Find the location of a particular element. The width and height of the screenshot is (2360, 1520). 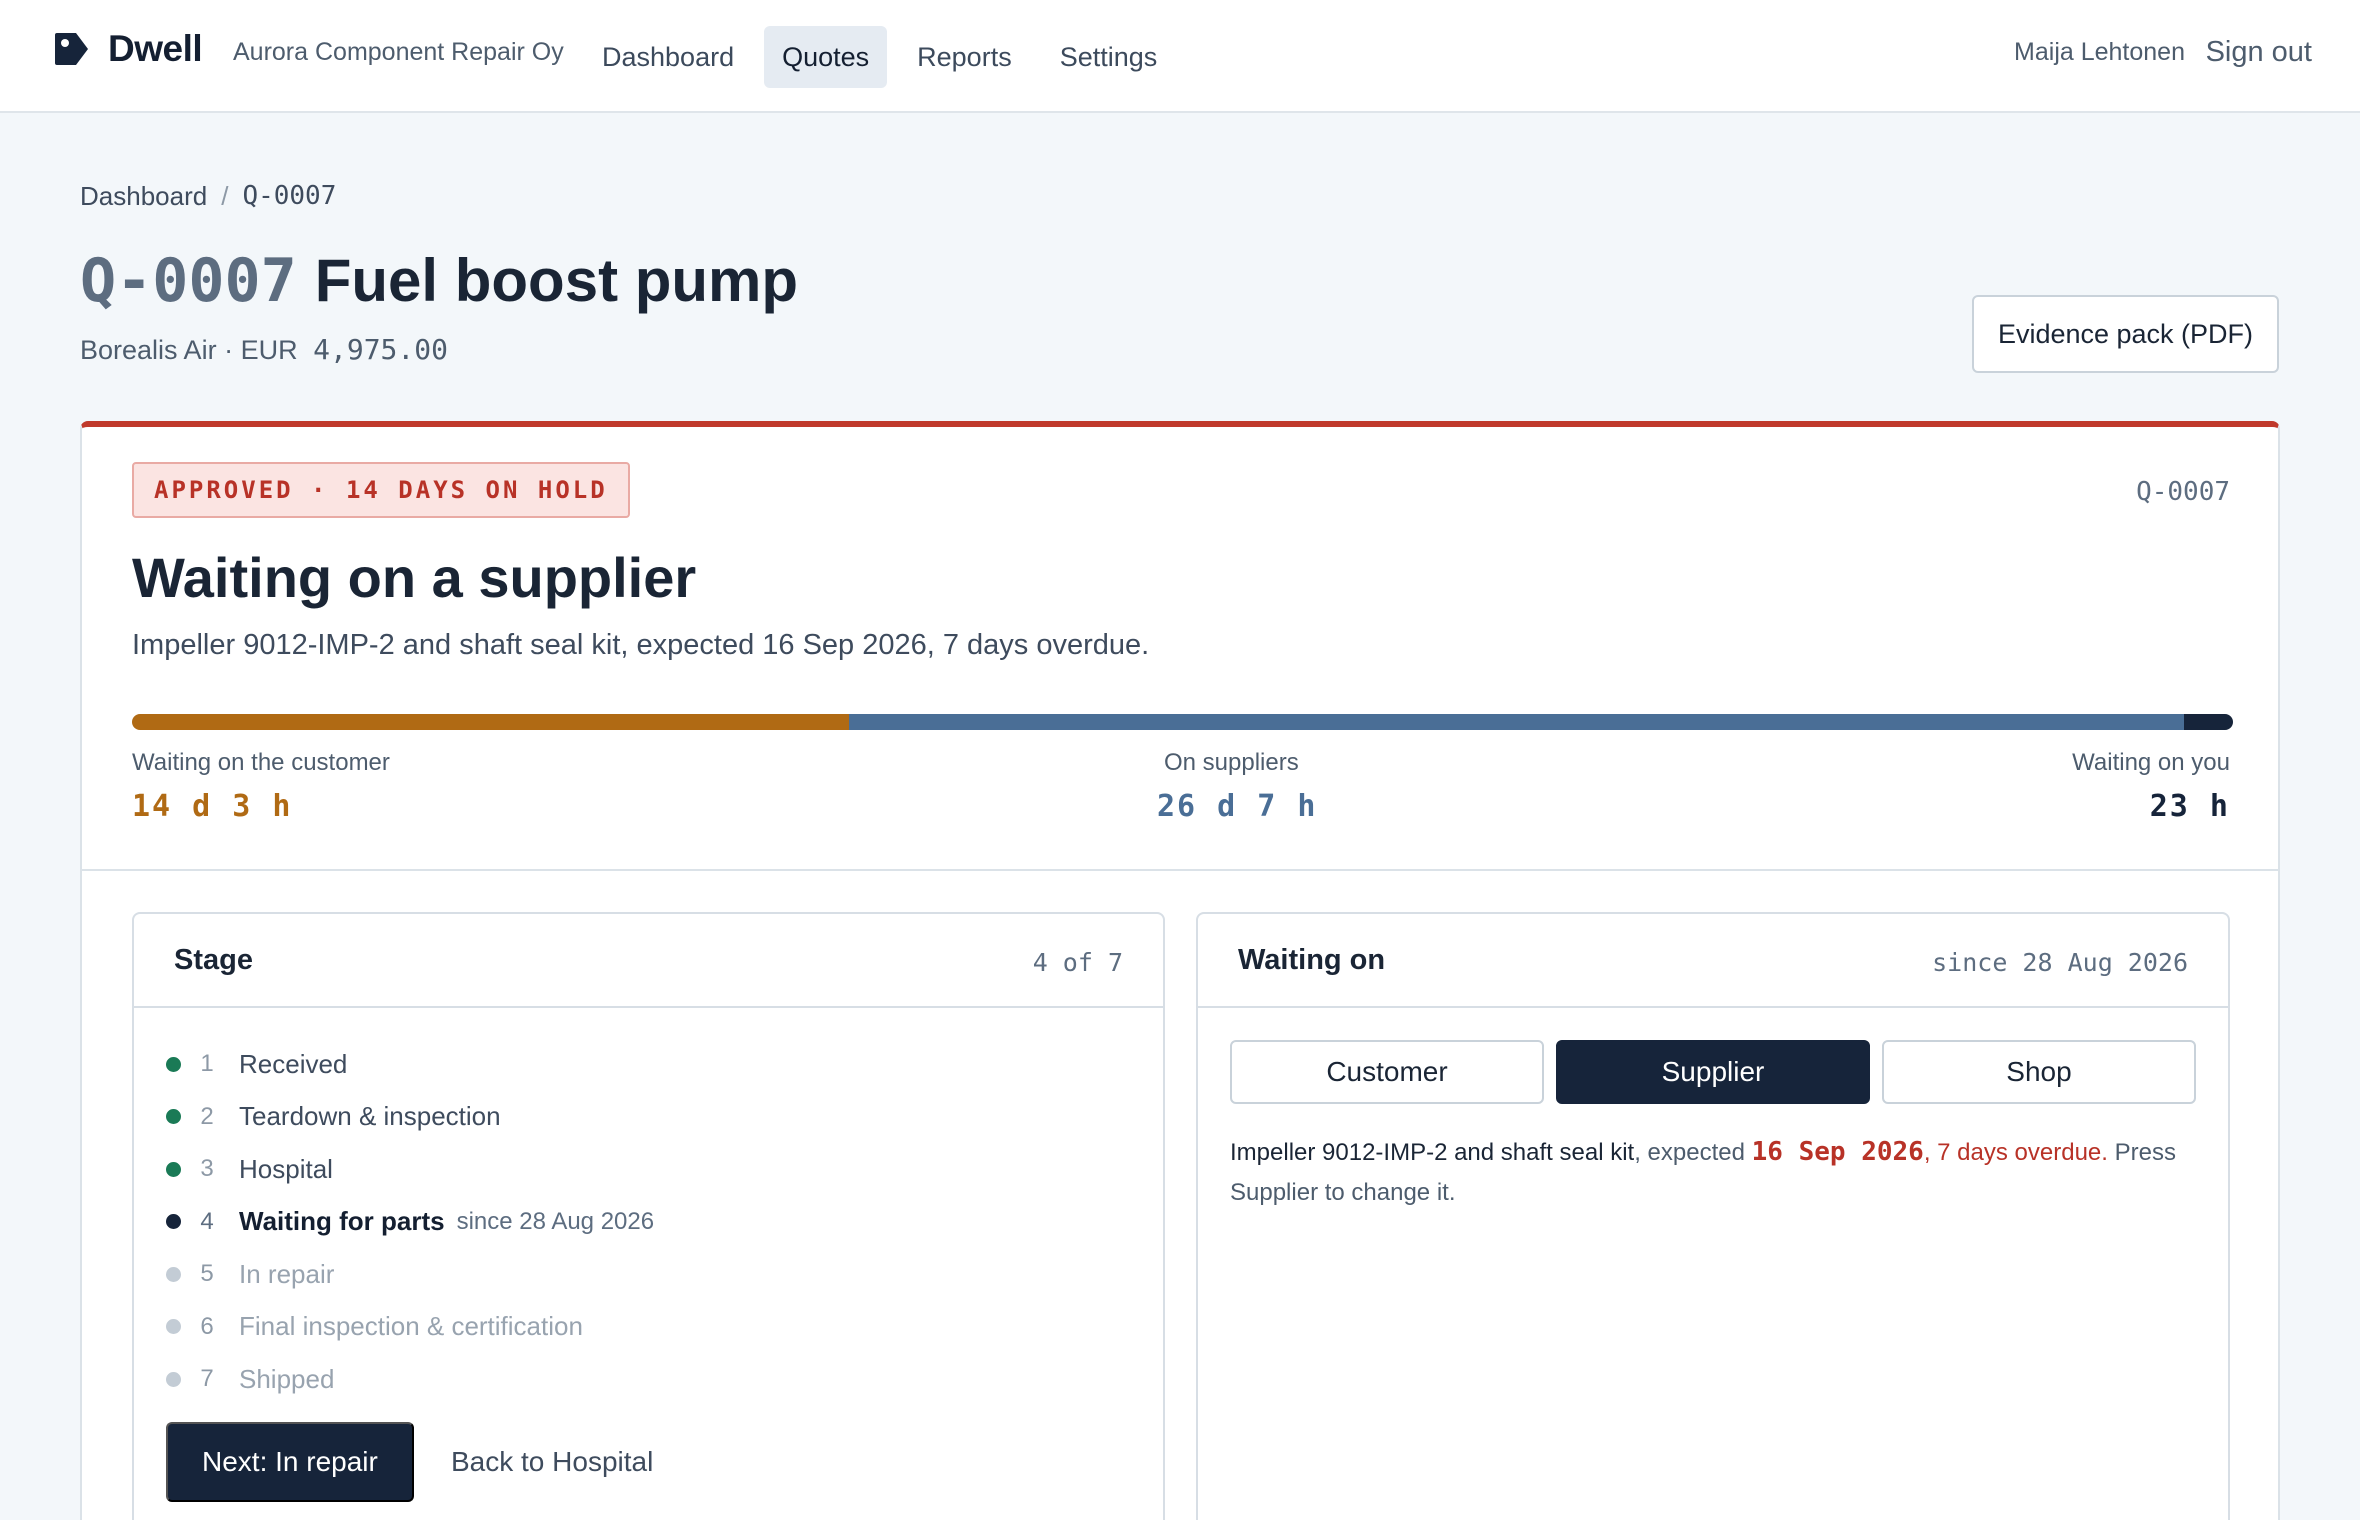

quote-subtitle: Borealis Air · EUR 4,975.00 is located at coordinates (264, 349).